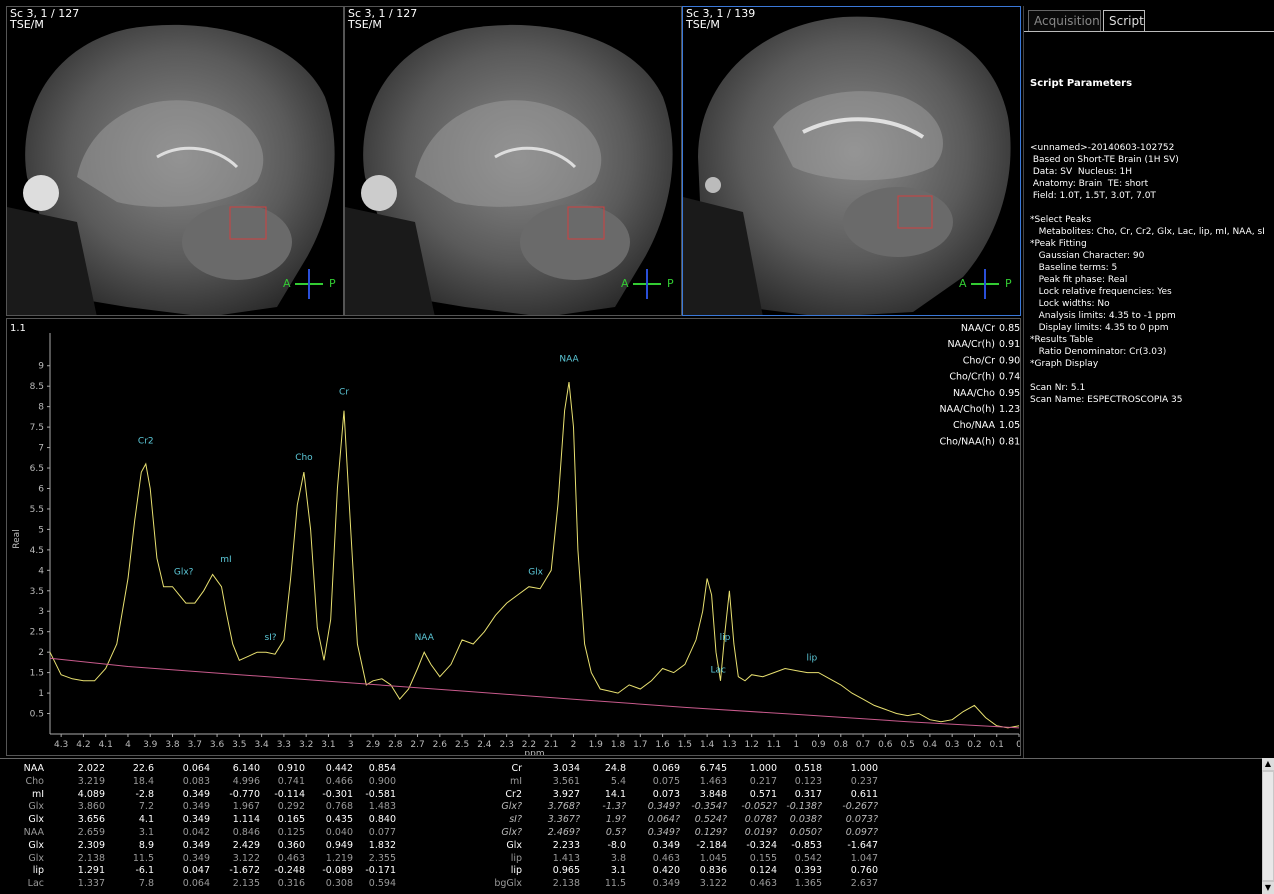 Image resolution: width=1274 pixels, height=894 pixels. What do you see at coordinates (569, 360) in the screenshot?
I see `peak-label: NAA` at bounding box center [569, 360].